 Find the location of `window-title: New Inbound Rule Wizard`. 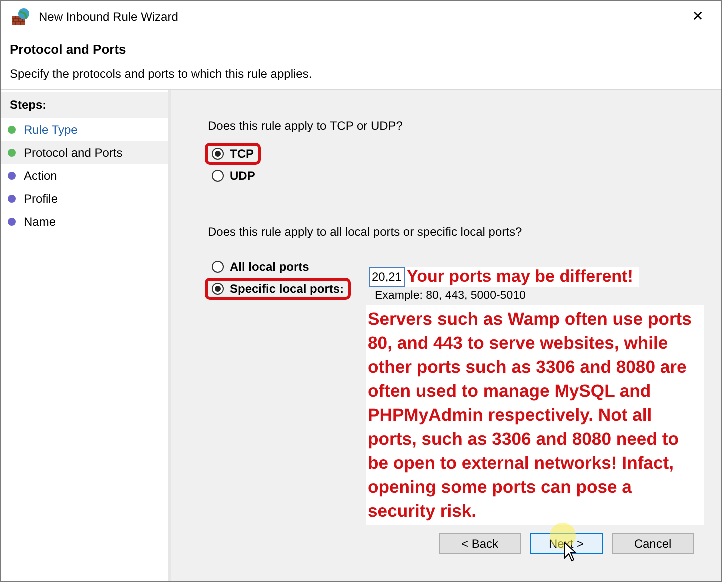

window-title: New Inbound Rule Wizard is located at coordinates (109, 17).